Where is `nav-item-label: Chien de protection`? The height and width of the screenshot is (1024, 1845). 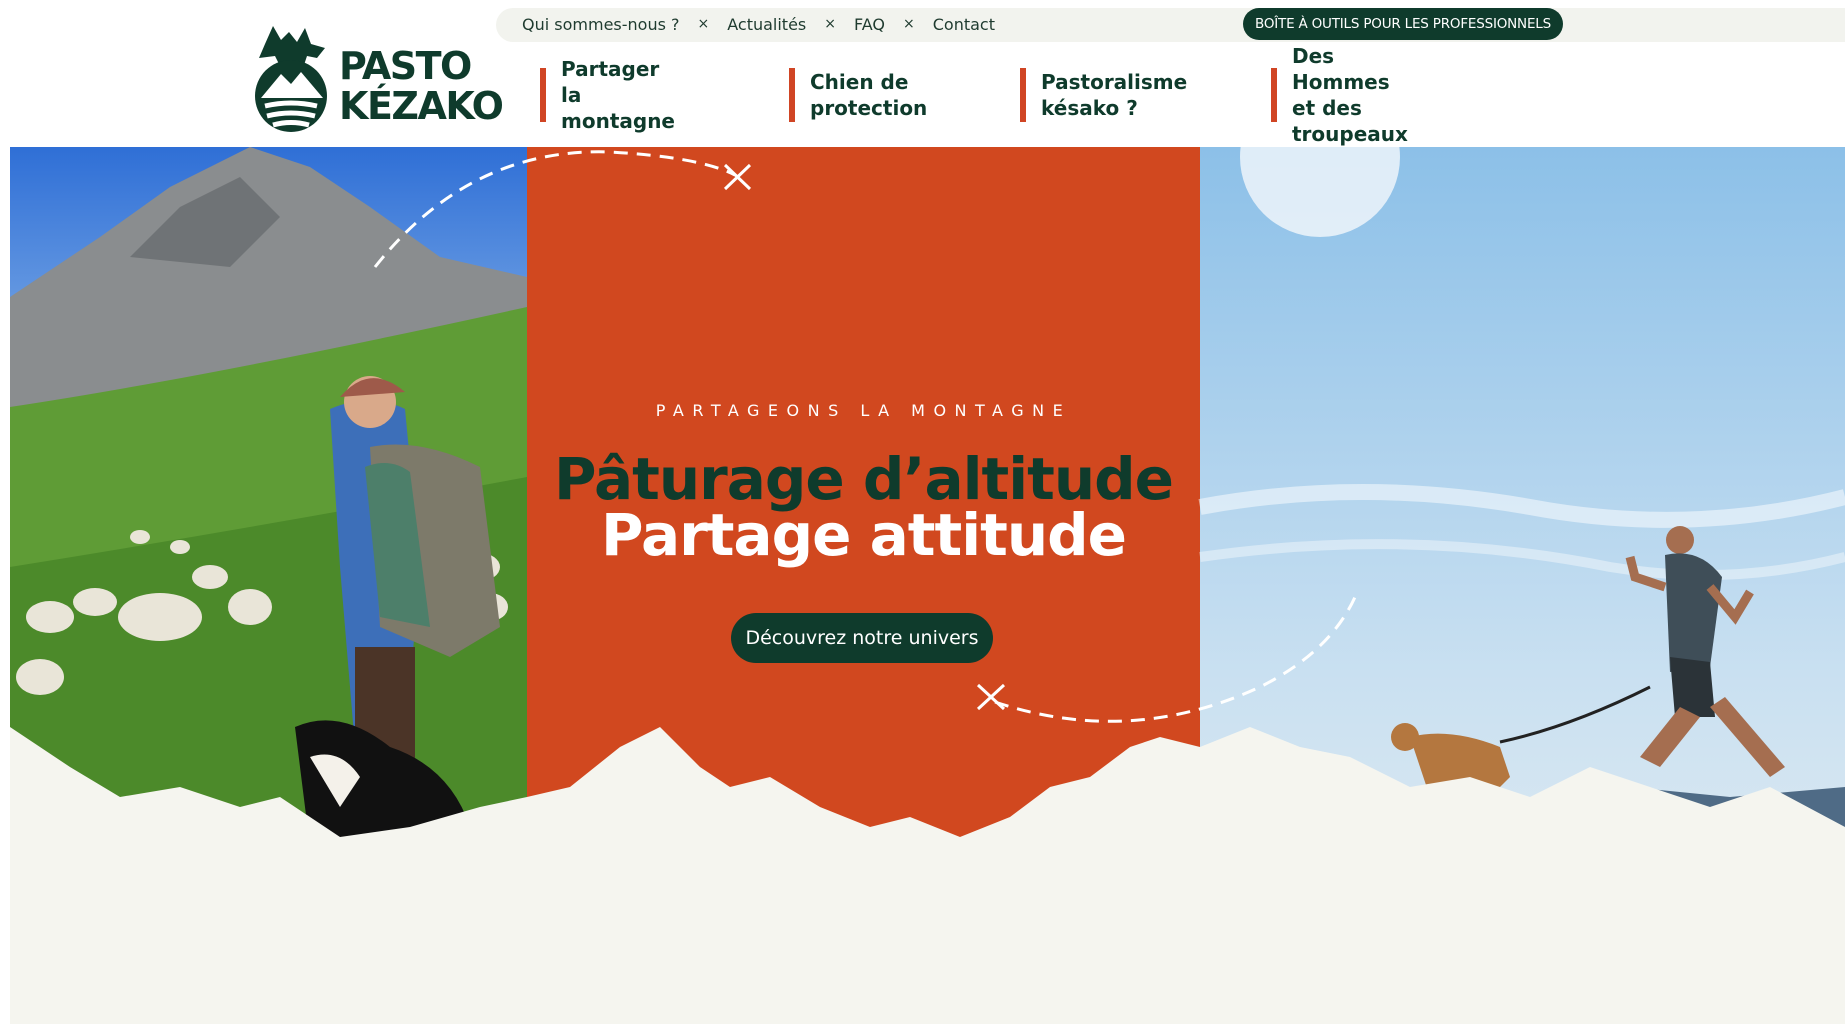 nav-item-label: Chien de protection is located at coordinates (869, 95).